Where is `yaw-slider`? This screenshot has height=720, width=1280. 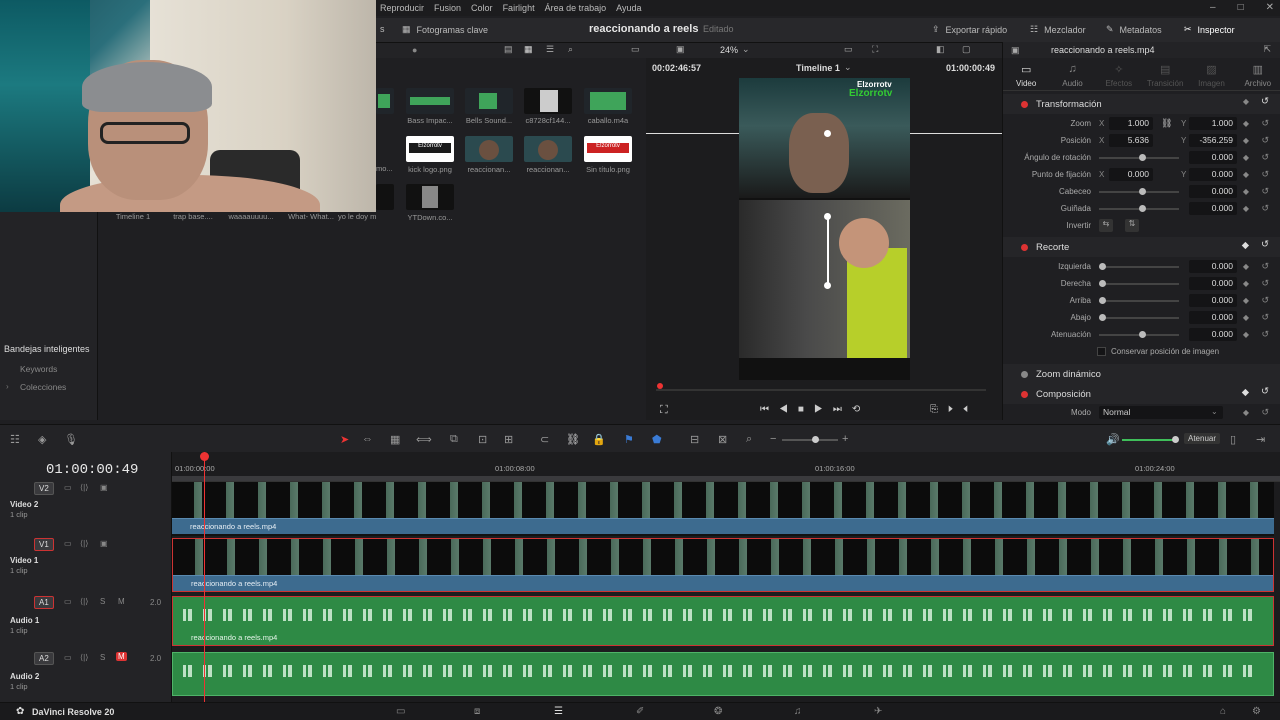
yaw-slider is located at coordinates (1139, 208).